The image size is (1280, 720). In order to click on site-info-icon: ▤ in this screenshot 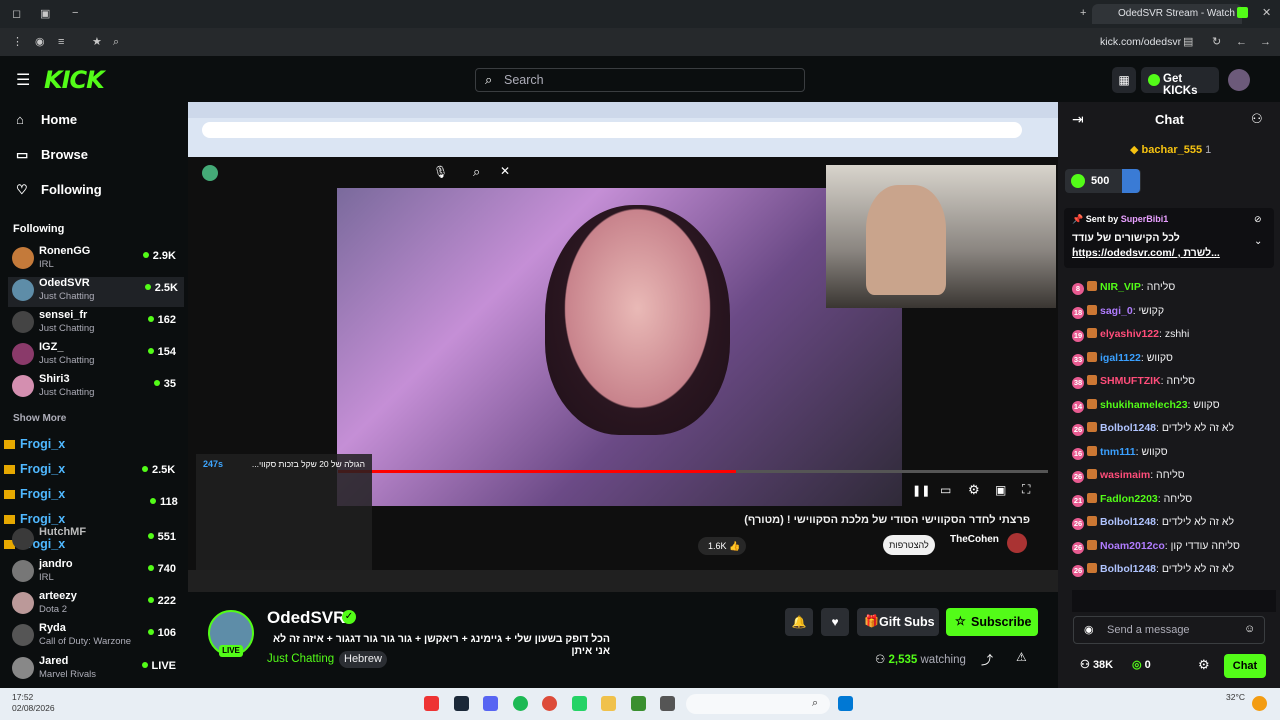, I will do `click(1188, 42)`.